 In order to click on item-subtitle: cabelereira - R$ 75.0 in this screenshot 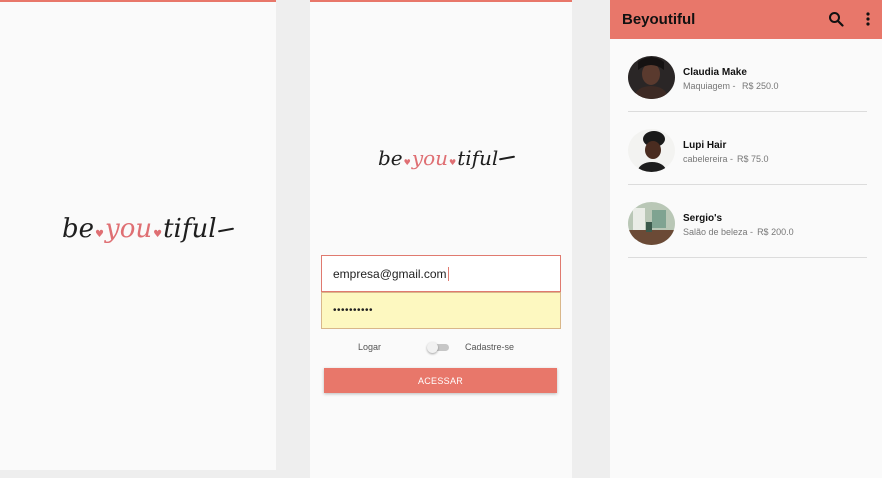, I will do `click(726, 159)`.